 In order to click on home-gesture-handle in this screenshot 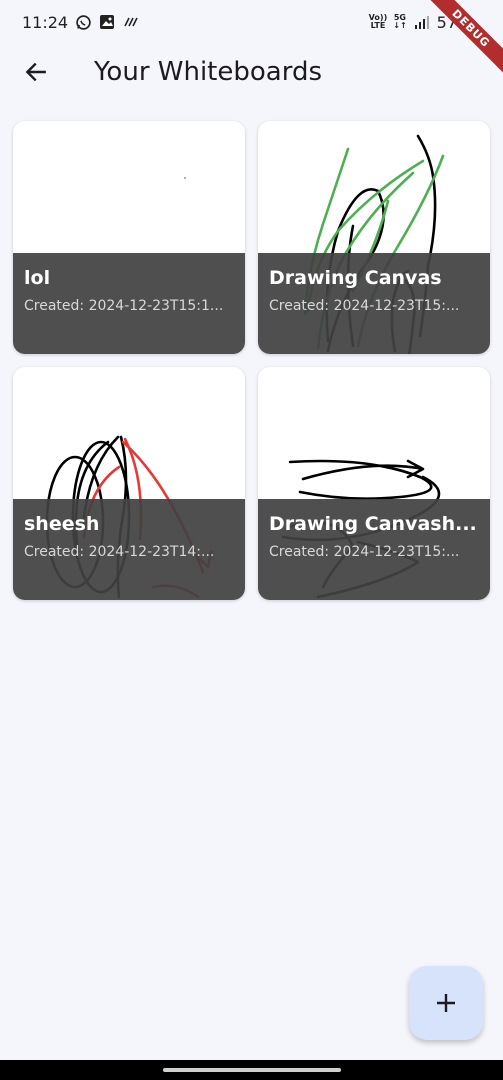, I will do `click(251, 1070)`.